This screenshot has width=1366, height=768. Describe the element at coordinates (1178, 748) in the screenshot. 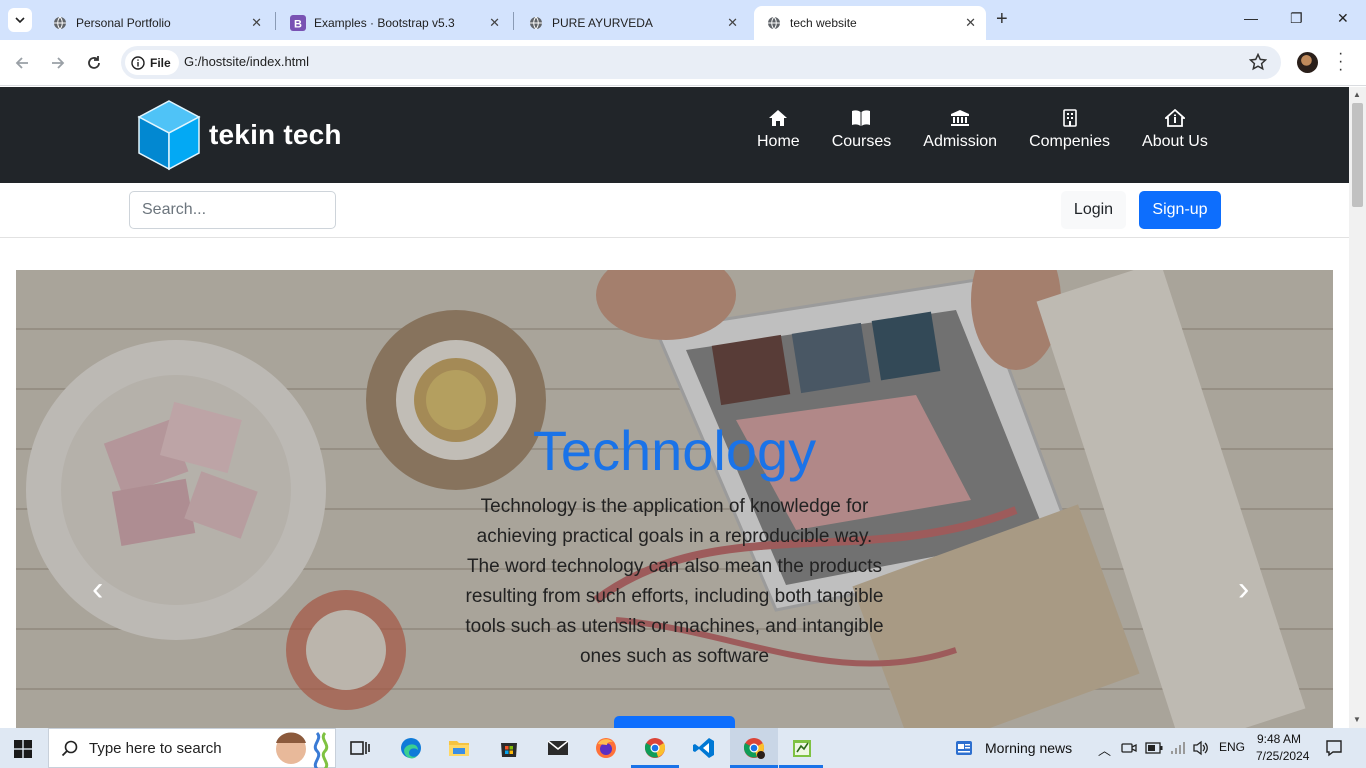

I see `wifi-icon` at that location.